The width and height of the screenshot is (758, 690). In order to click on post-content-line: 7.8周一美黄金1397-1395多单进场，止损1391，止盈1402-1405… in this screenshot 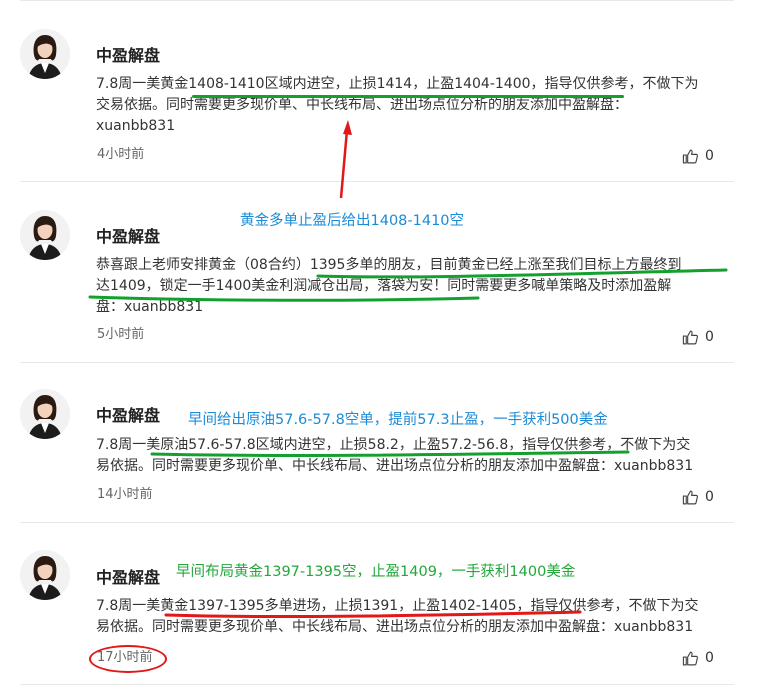, I will do `click(397, 606)`.